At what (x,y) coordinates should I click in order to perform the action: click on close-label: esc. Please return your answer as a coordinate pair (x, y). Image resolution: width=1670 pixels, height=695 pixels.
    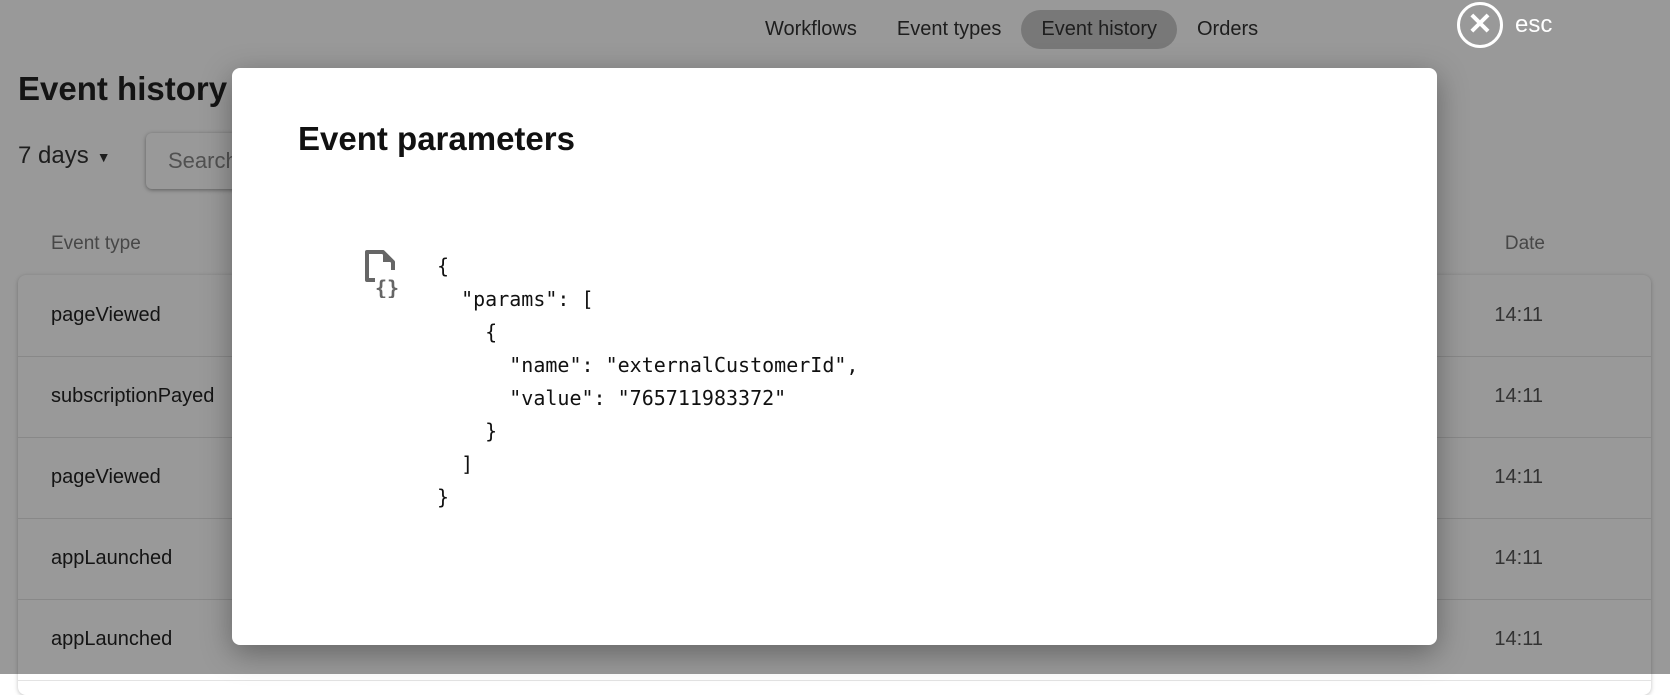
    Looking at the image, I should click on (1534, 24).